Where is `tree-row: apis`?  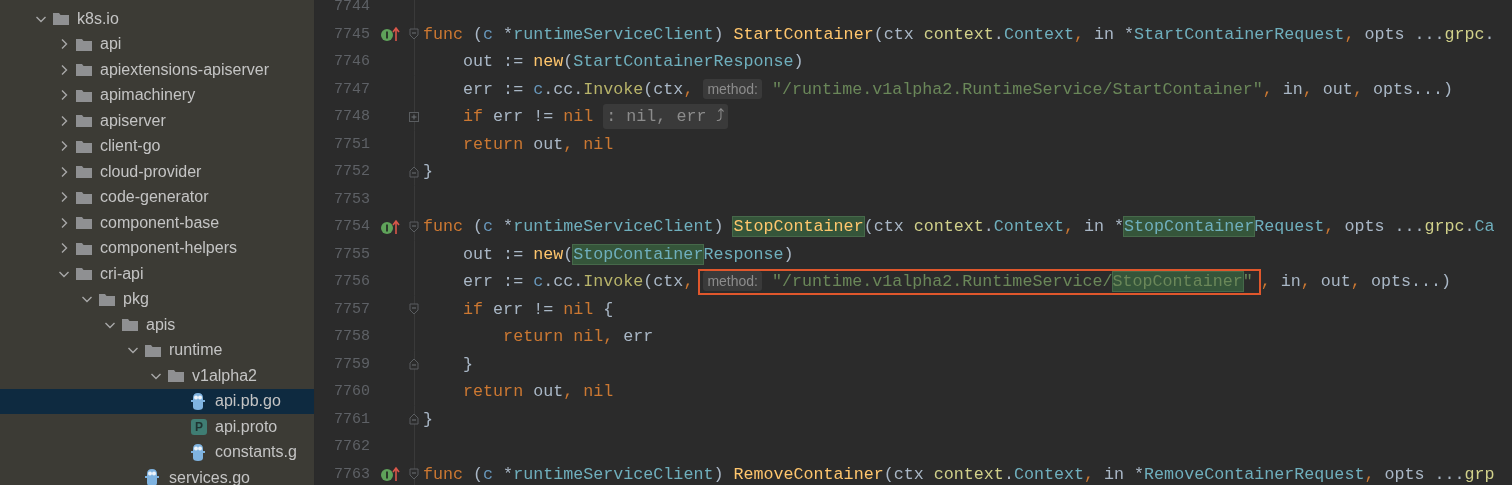 tree-row: apis is located at coordinates (157, 325).